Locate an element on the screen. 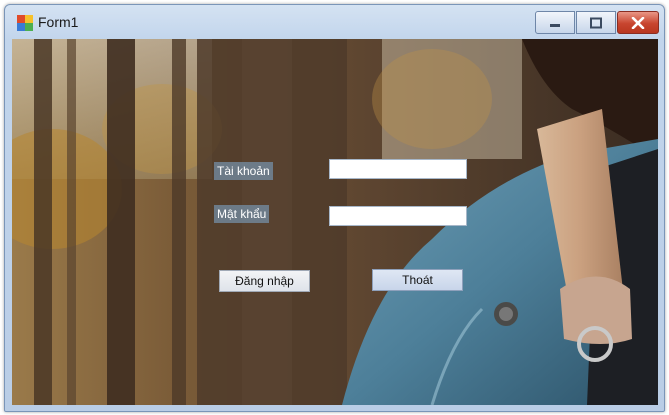 The height and width of the screenshot is (415, 669). close-button is located at coordinates (638, 22).